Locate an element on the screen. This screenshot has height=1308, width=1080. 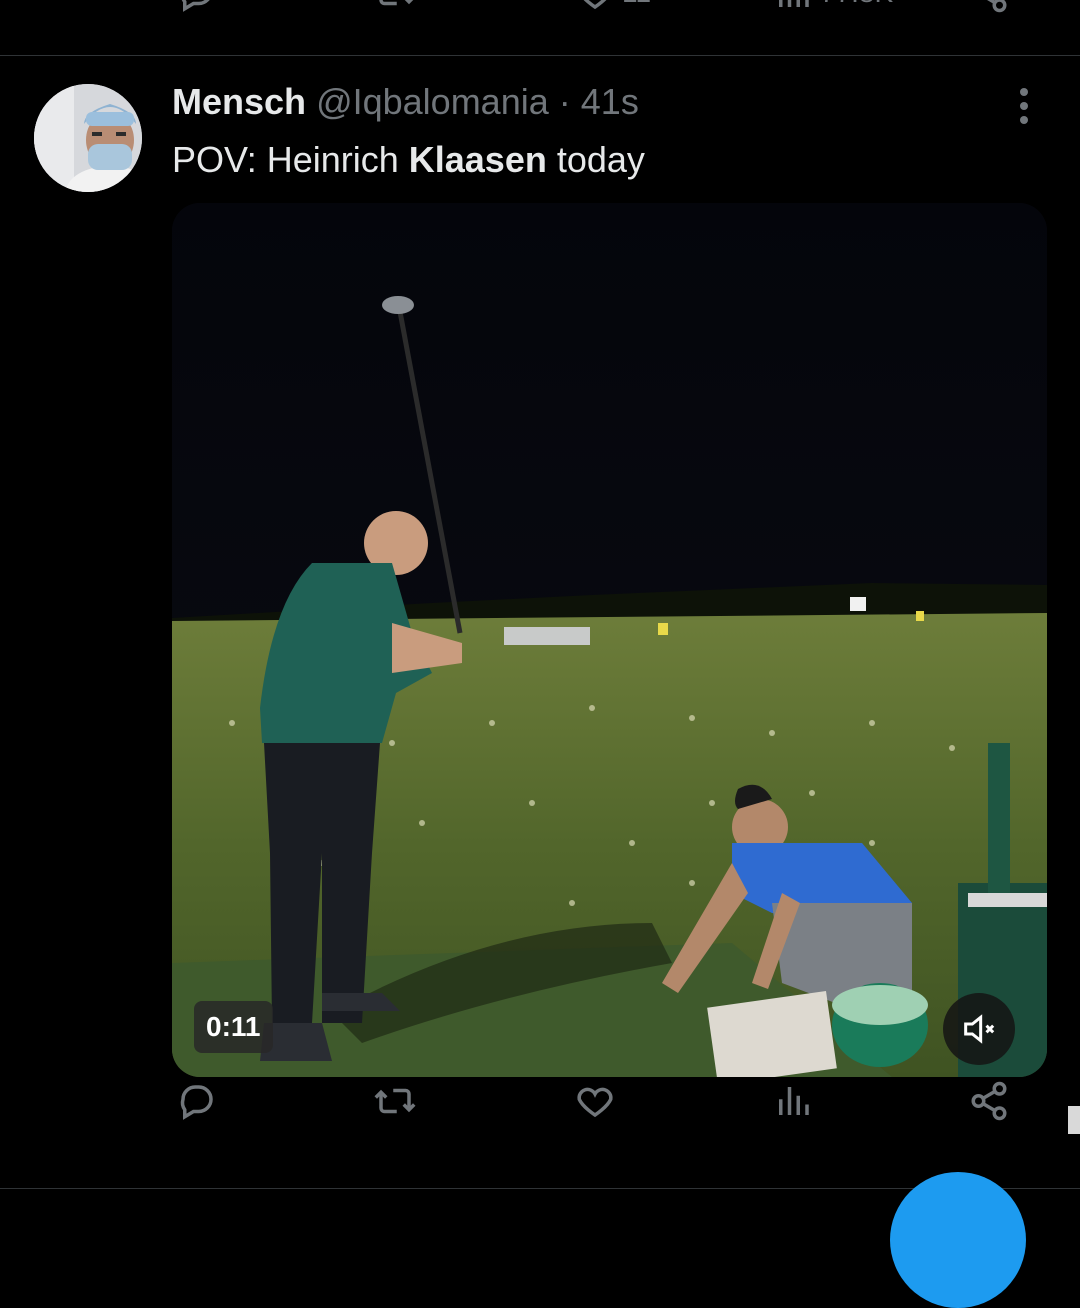
tweet-header: Mensch @Iqbalomania · 41s is located at coordinates (405, 102).